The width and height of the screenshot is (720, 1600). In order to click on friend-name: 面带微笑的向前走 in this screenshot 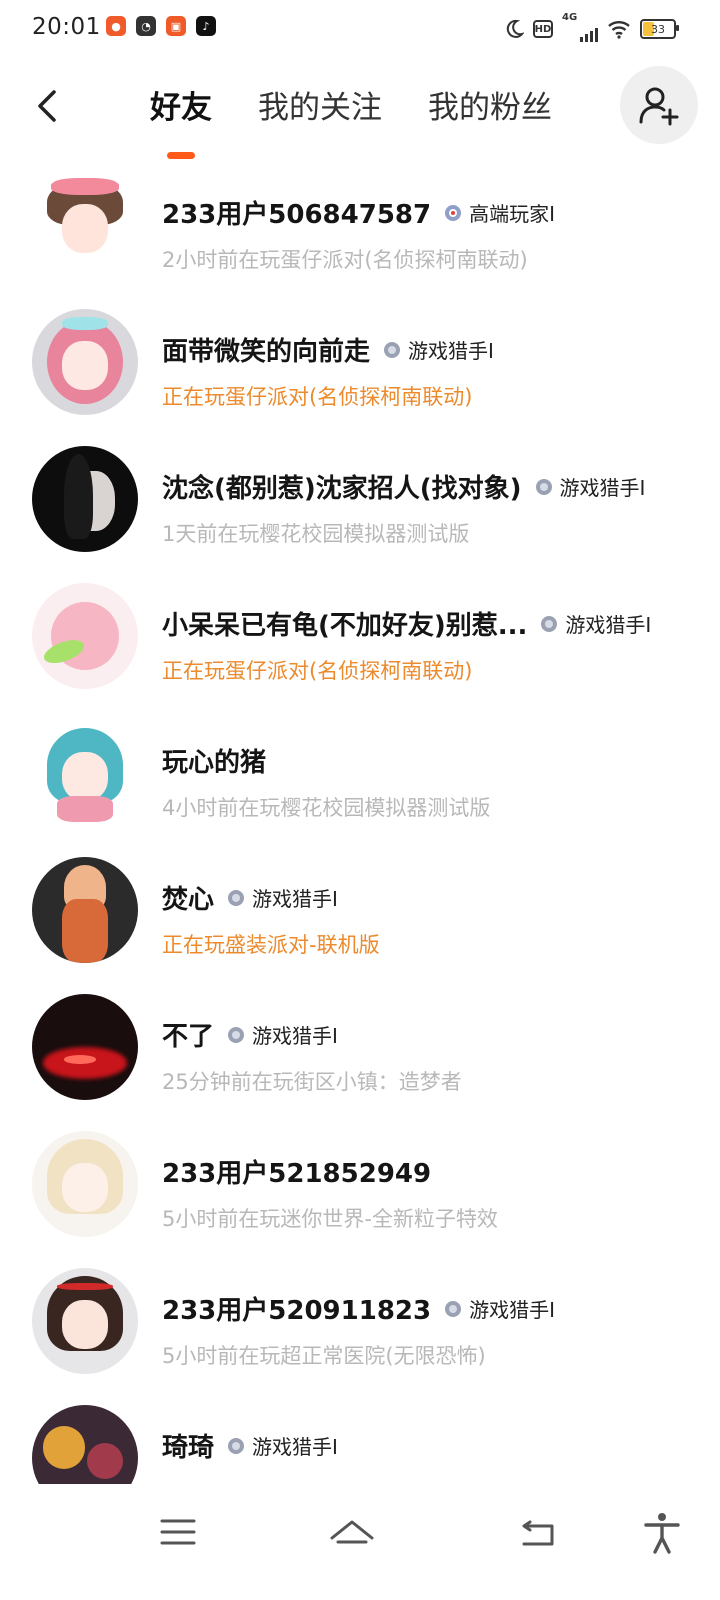, I will do `click(266, 352)`.